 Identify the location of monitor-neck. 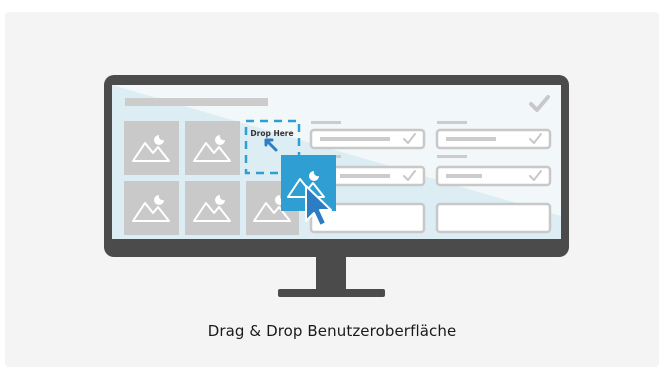
(331, 272).